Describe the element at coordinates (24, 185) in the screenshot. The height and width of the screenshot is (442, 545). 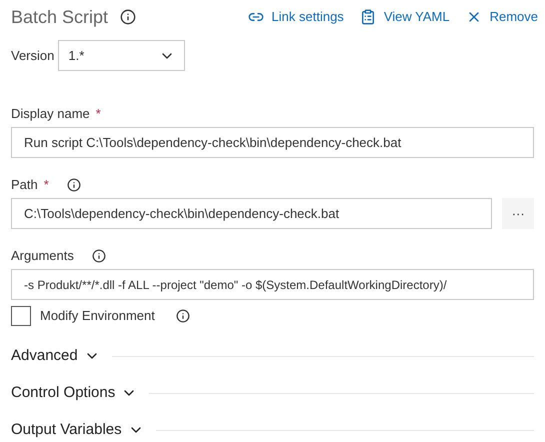
I see `field-label: Path` at that location.